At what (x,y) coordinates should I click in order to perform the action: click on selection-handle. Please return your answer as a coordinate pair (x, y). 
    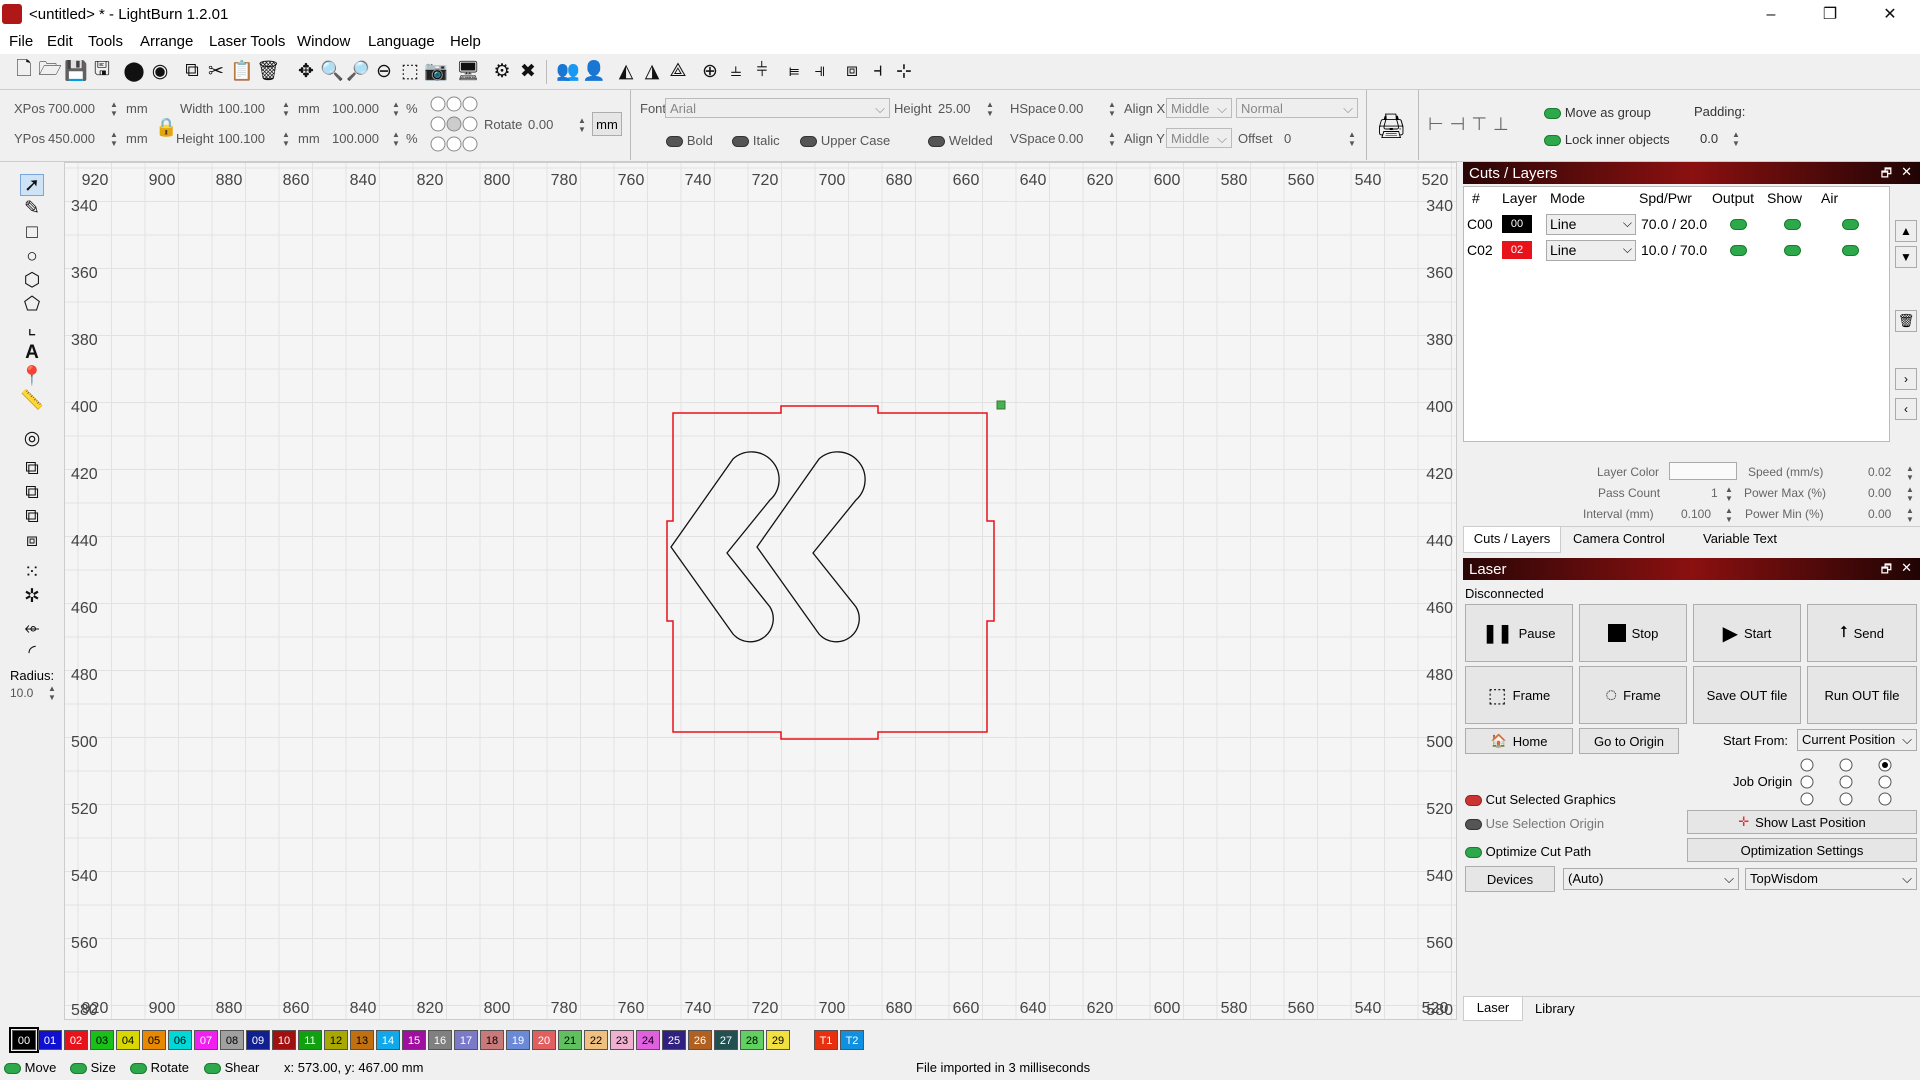
    Looking at the image, I should click on (1001, 405).